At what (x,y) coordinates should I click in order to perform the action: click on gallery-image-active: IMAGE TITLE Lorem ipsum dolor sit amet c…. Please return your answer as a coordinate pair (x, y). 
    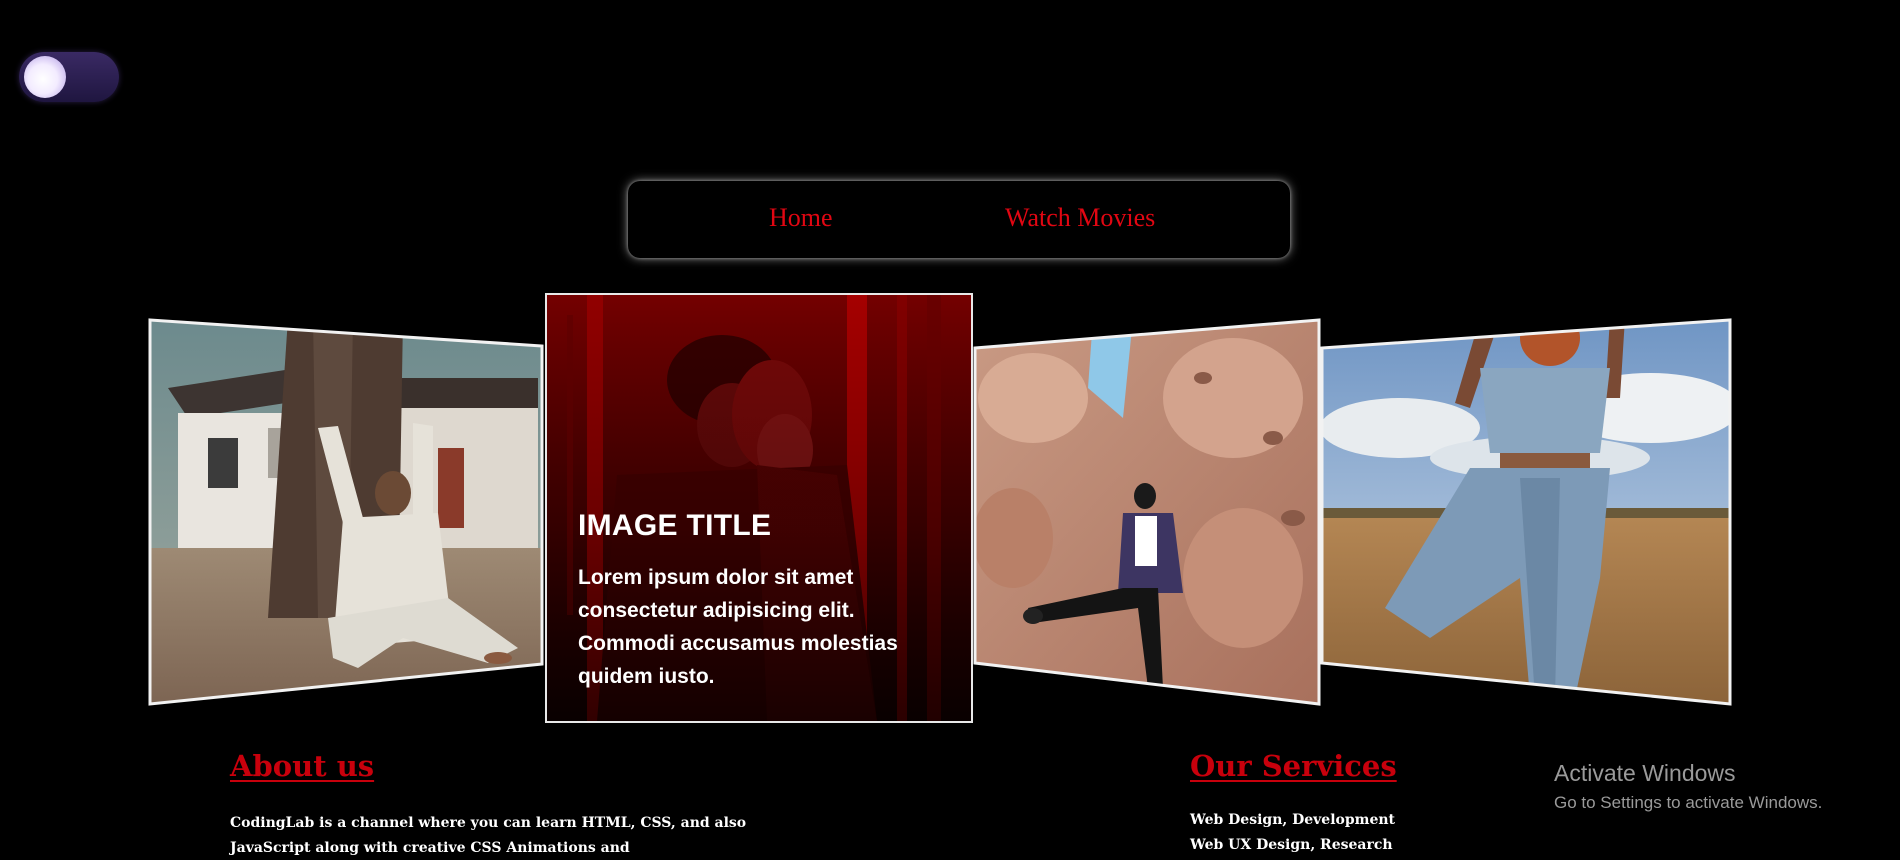
    Looking at the image, I should click on (759, 508).